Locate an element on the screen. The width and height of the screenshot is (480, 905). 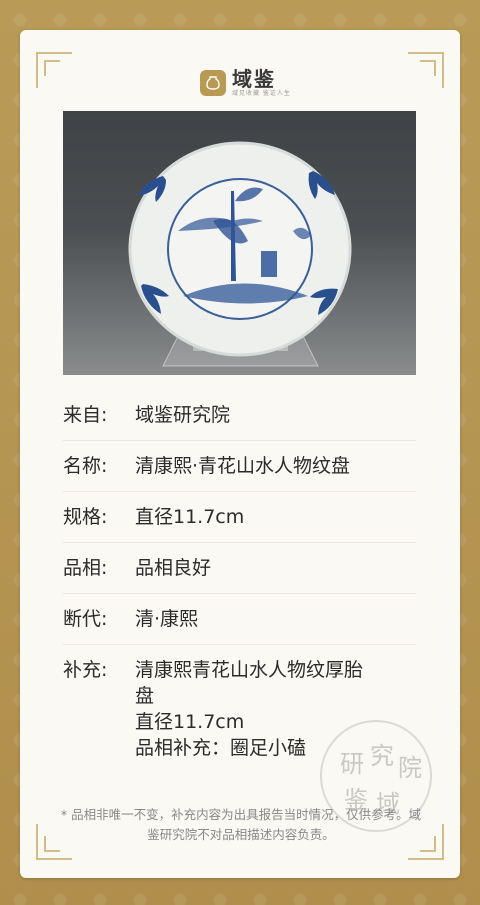
row-value: 品相良好 is located at coordinates (173, 568).